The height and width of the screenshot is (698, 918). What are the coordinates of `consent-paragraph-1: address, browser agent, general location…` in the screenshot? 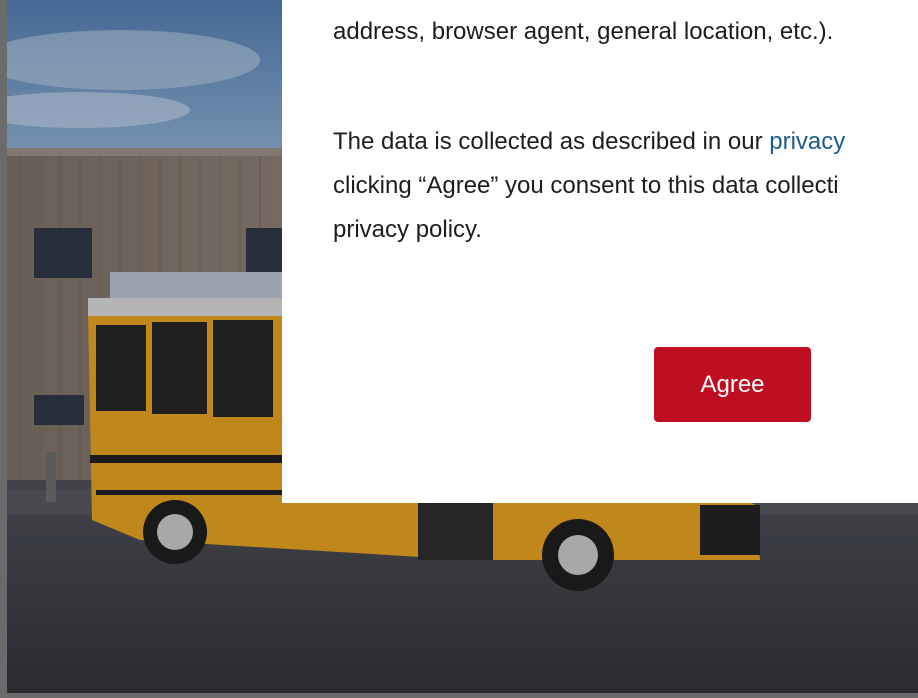 It's located at (625, 32).